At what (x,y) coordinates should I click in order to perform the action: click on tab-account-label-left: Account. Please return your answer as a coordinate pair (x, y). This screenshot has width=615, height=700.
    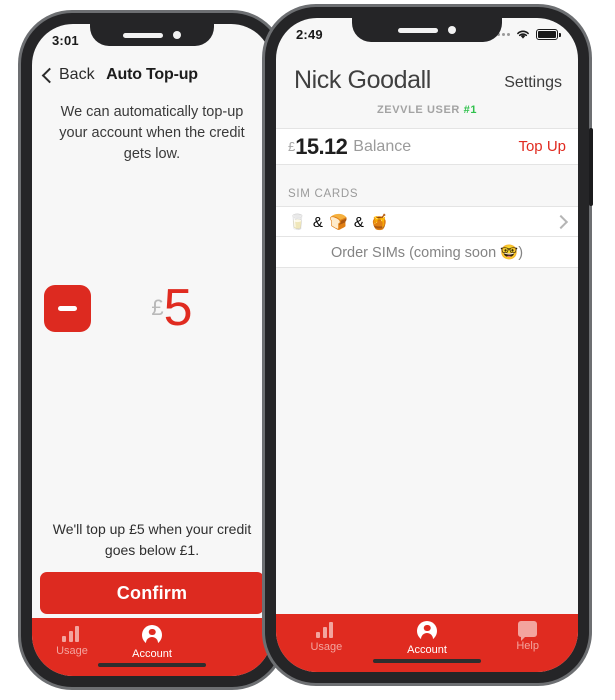
    Looking at the image, I should click on (152, 654).